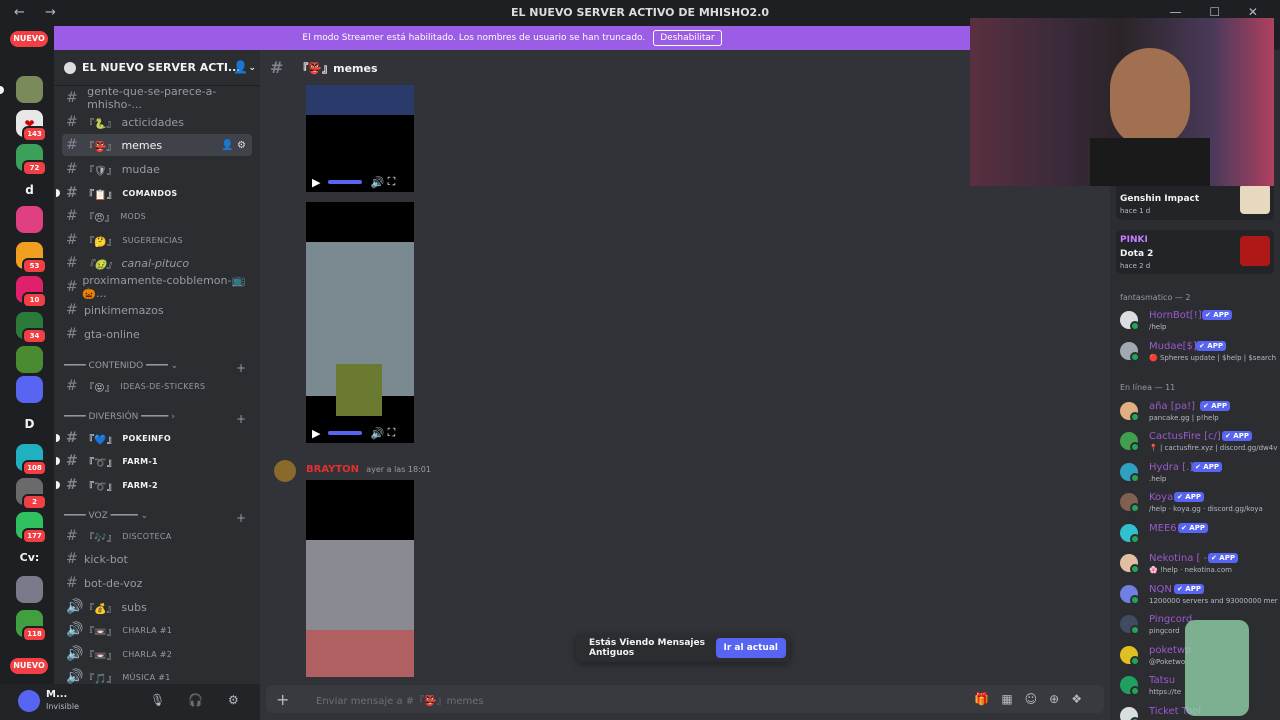 The height and width of the screenshot is (720, 1280). I want to click on voice-channel-item: 🔊 『📼』 CHARLA #2, so click(157, 654).